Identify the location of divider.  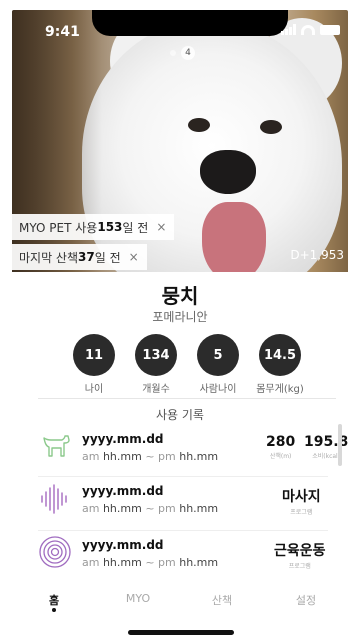
(187, 398).